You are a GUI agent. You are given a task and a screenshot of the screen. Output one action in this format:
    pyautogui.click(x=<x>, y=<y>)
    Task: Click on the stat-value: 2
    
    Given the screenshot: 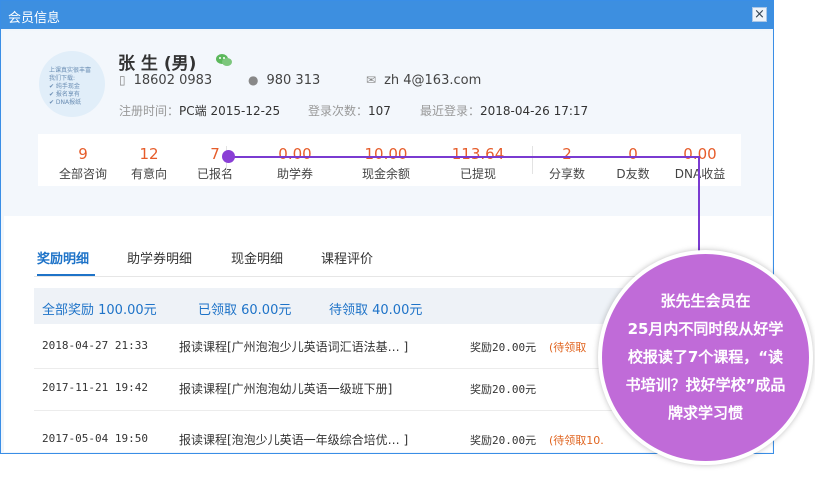 What is the action you would take?
    pyautogui.click(x=567, y=154)
    